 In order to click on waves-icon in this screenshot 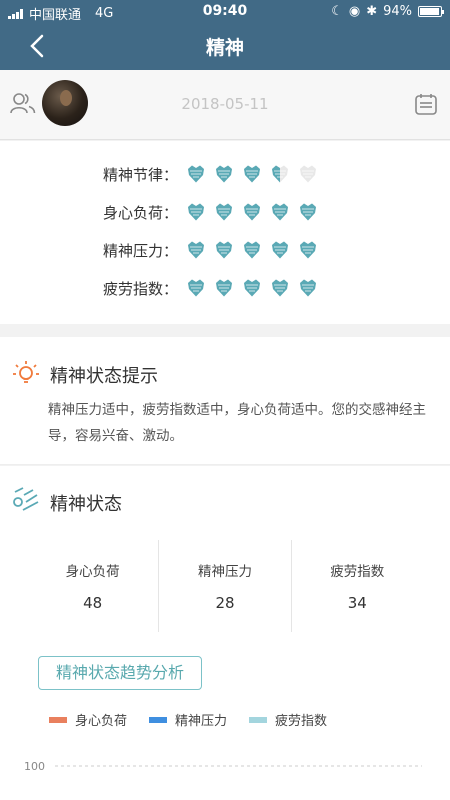, I will do `click(26, 499)`.